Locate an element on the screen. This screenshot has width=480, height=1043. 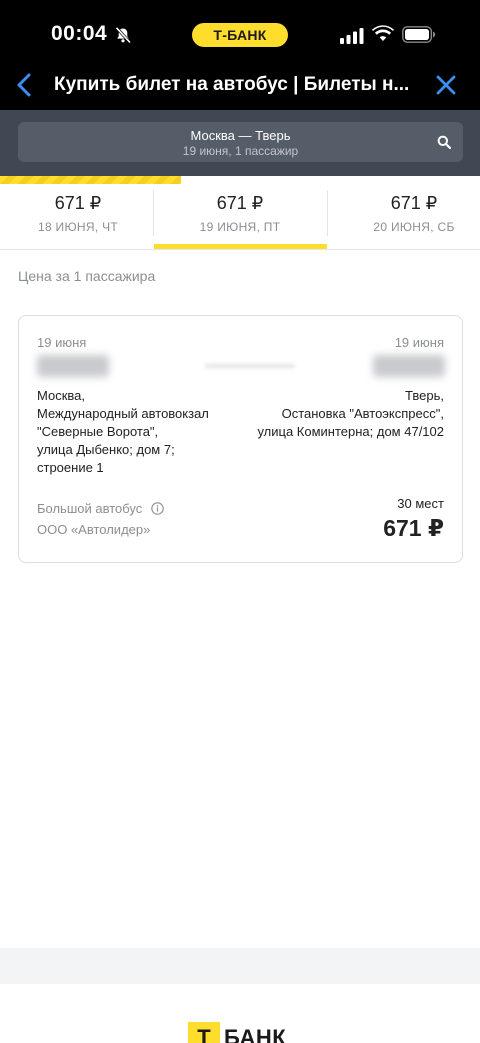
date-tab-20: 671 ₽ 20 ИЮНЯ, СБ is located at coordinates (407, 217).